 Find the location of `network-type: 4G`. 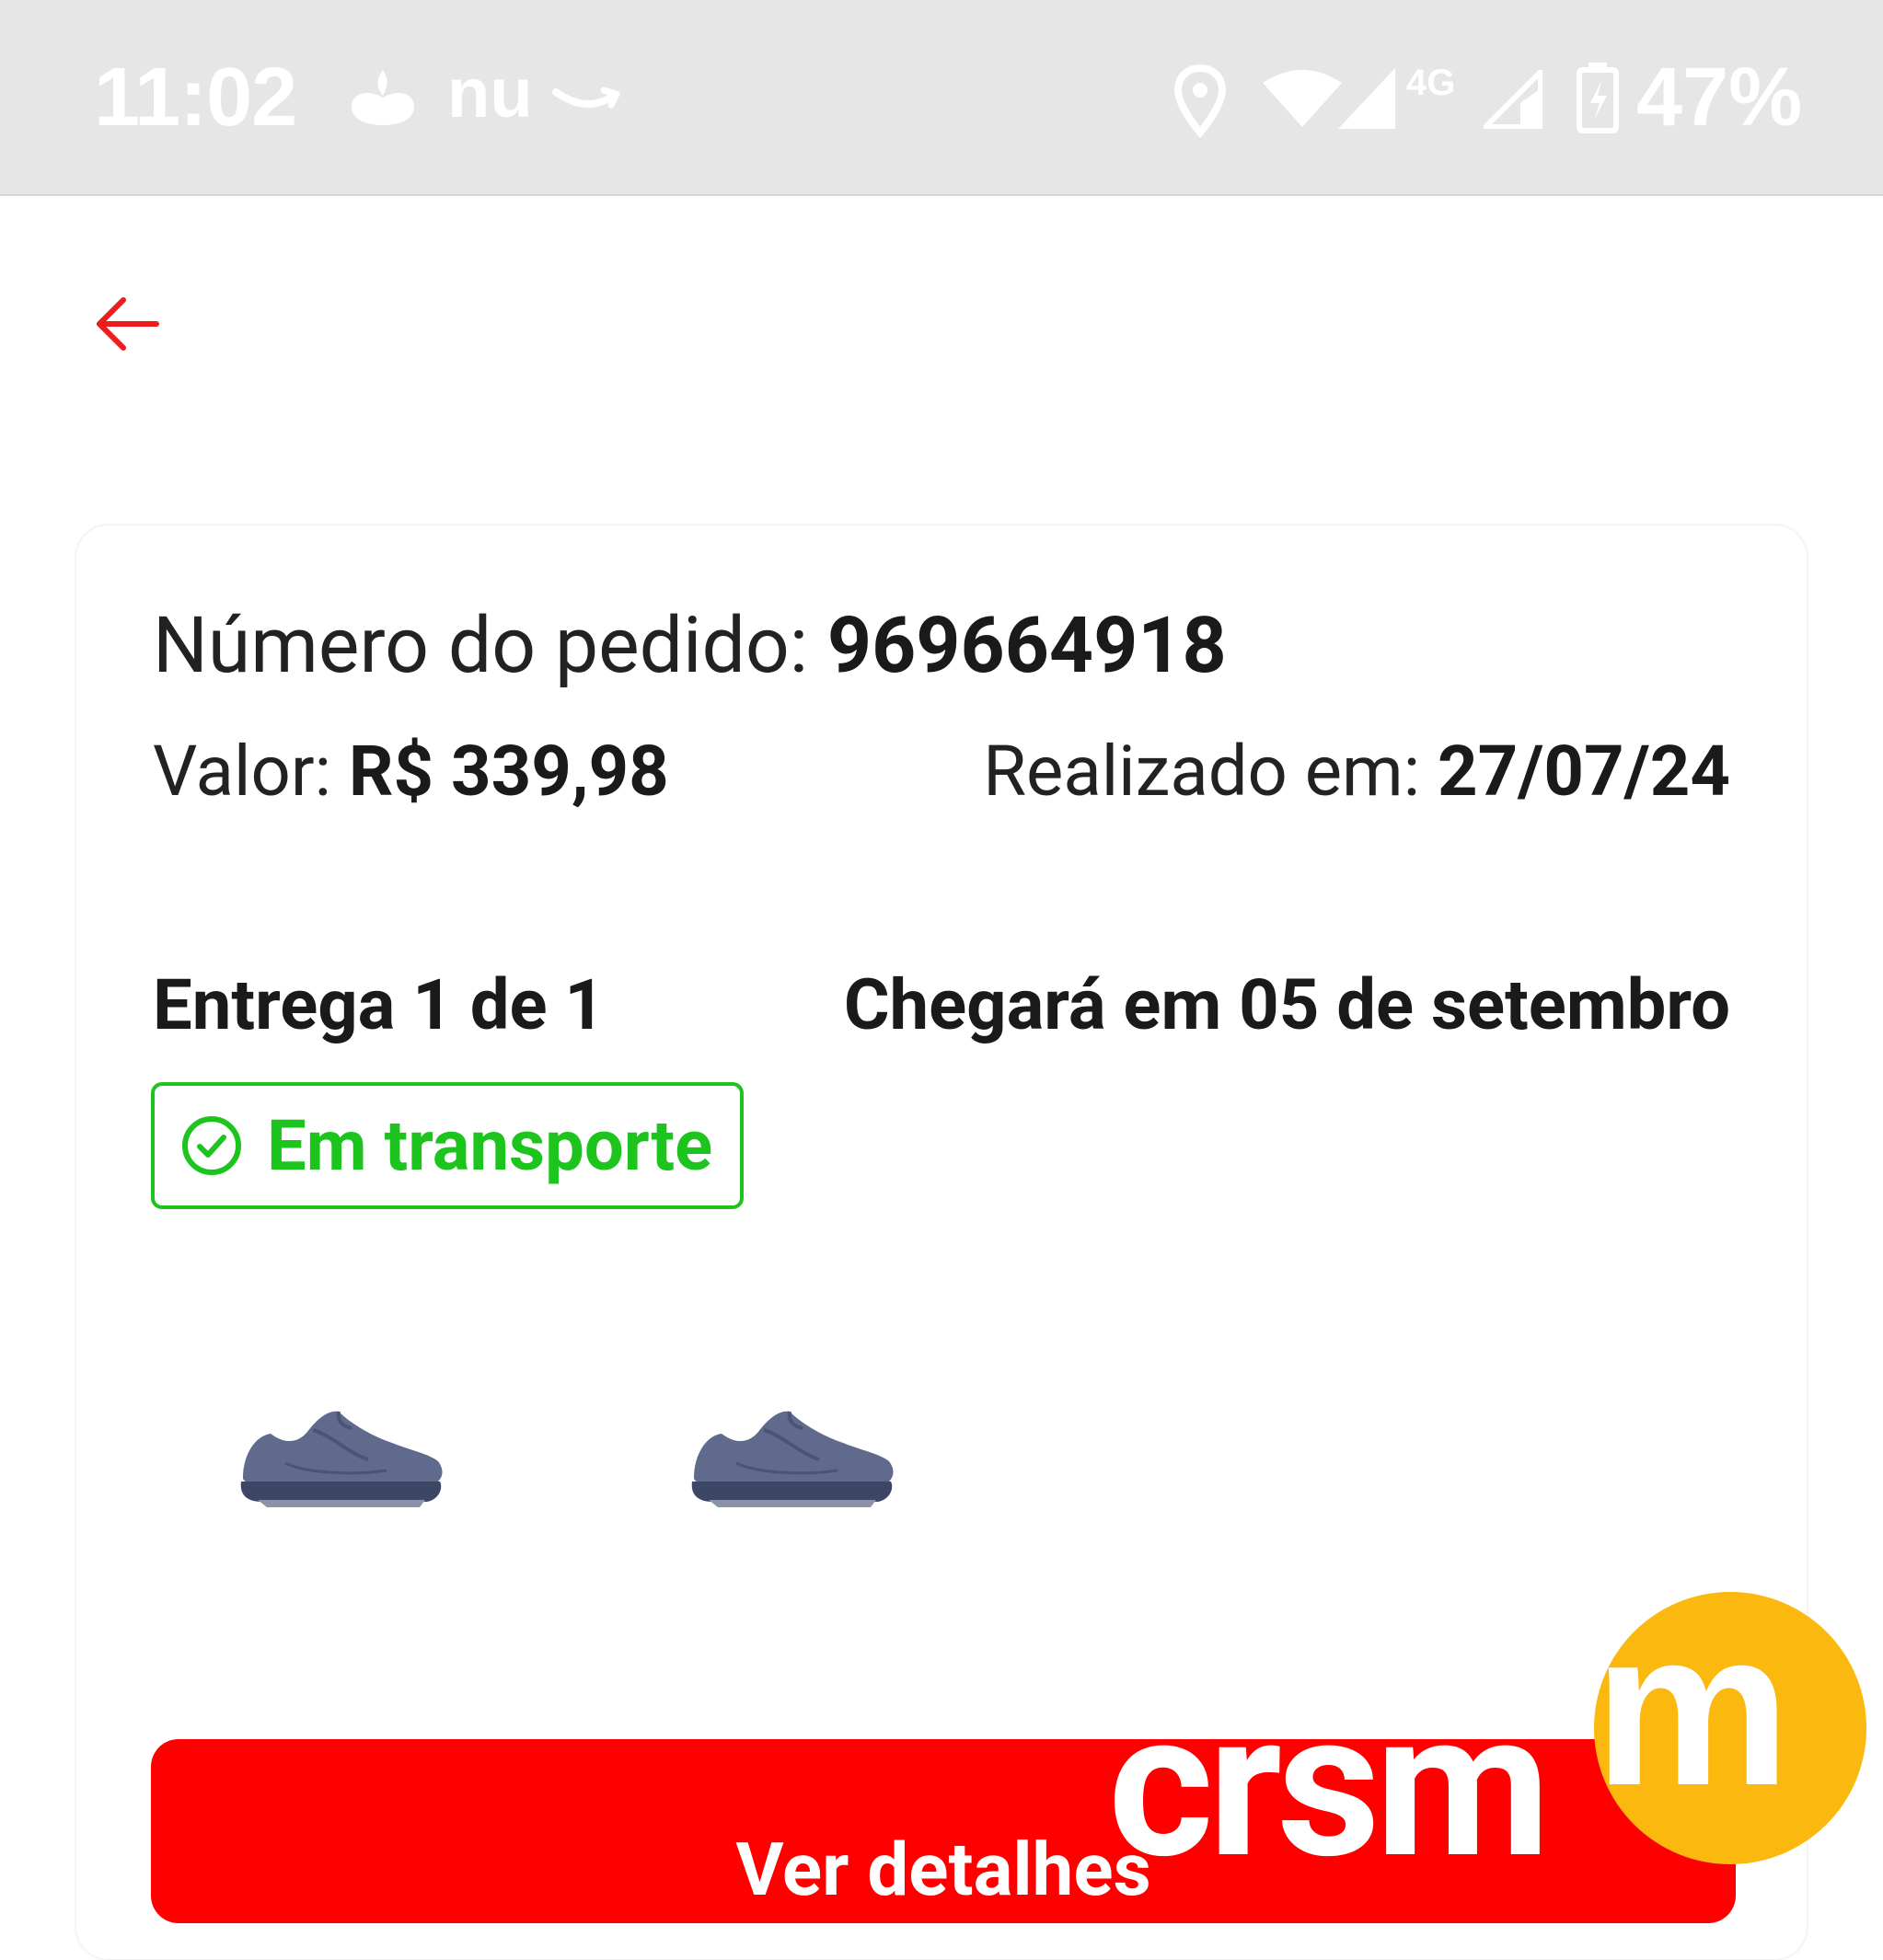

network-type: 4G is located at coordinates (1431, 83).